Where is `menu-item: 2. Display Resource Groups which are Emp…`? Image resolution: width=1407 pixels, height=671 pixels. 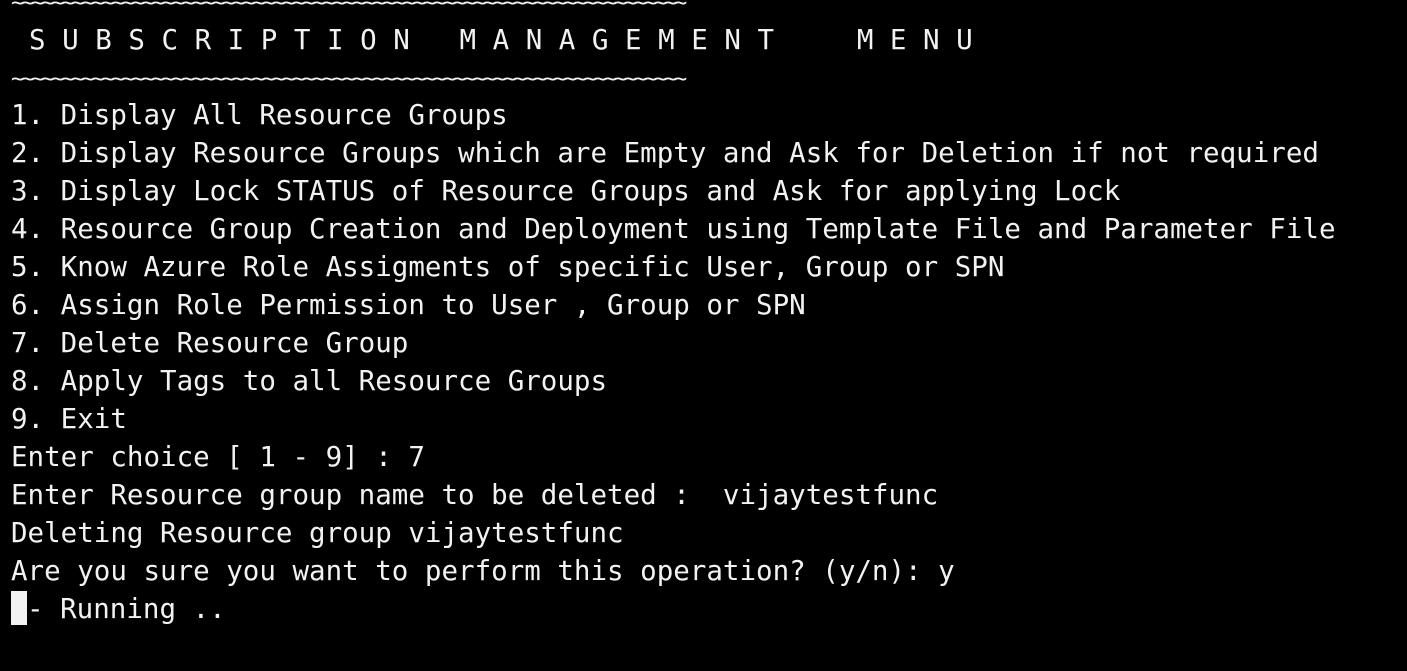 menu-item: 2. Display Resource Groups which are Emp… is located at coordinates (665, 153).